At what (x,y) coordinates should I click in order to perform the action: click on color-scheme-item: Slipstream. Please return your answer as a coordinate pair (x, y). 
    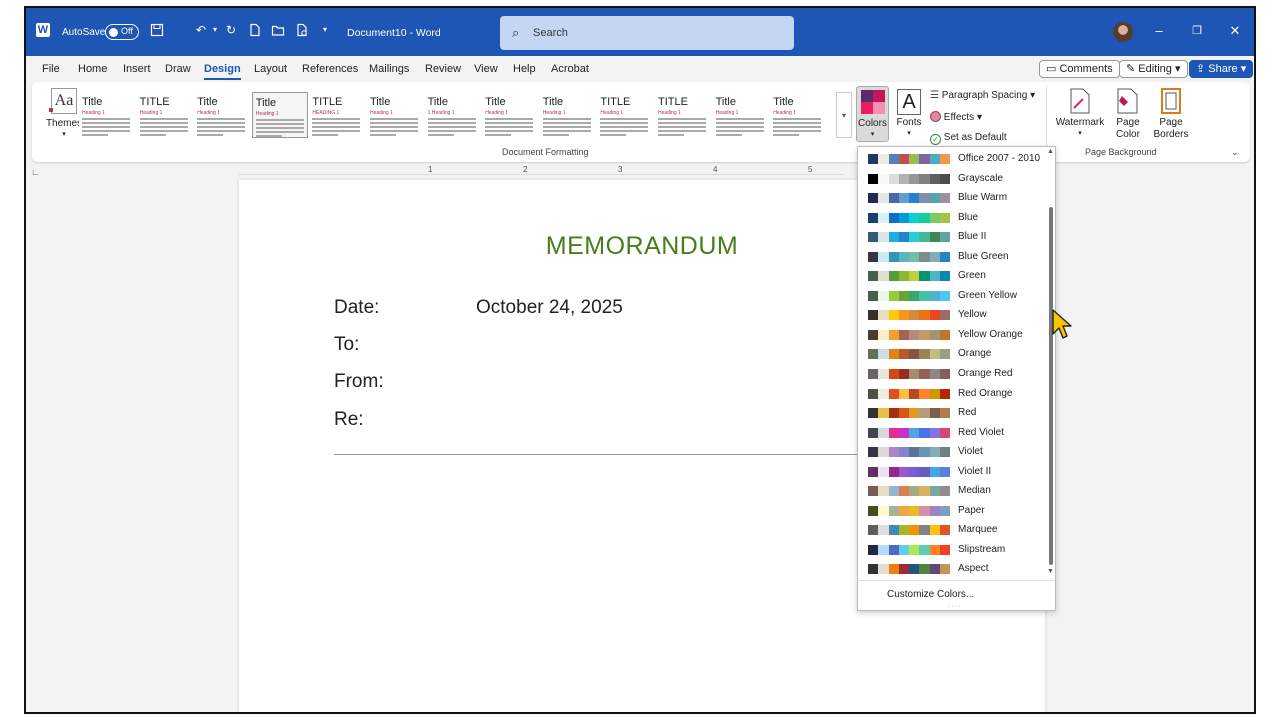
    Looking at the image, I should click on (952, 550).